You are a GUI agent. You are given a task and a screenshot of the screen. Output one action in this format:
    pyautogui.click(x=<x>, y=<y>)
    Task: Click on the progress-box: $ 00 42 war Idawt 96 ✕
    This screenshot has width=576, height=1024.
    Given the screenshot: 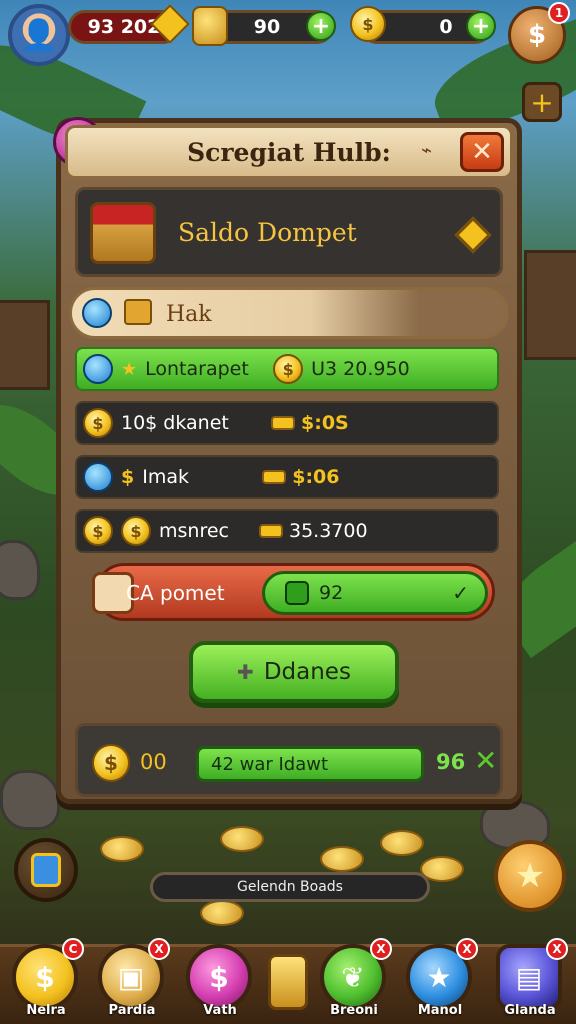 What is the action you would take?
    pyautogui.click(x=289, y=760)
    